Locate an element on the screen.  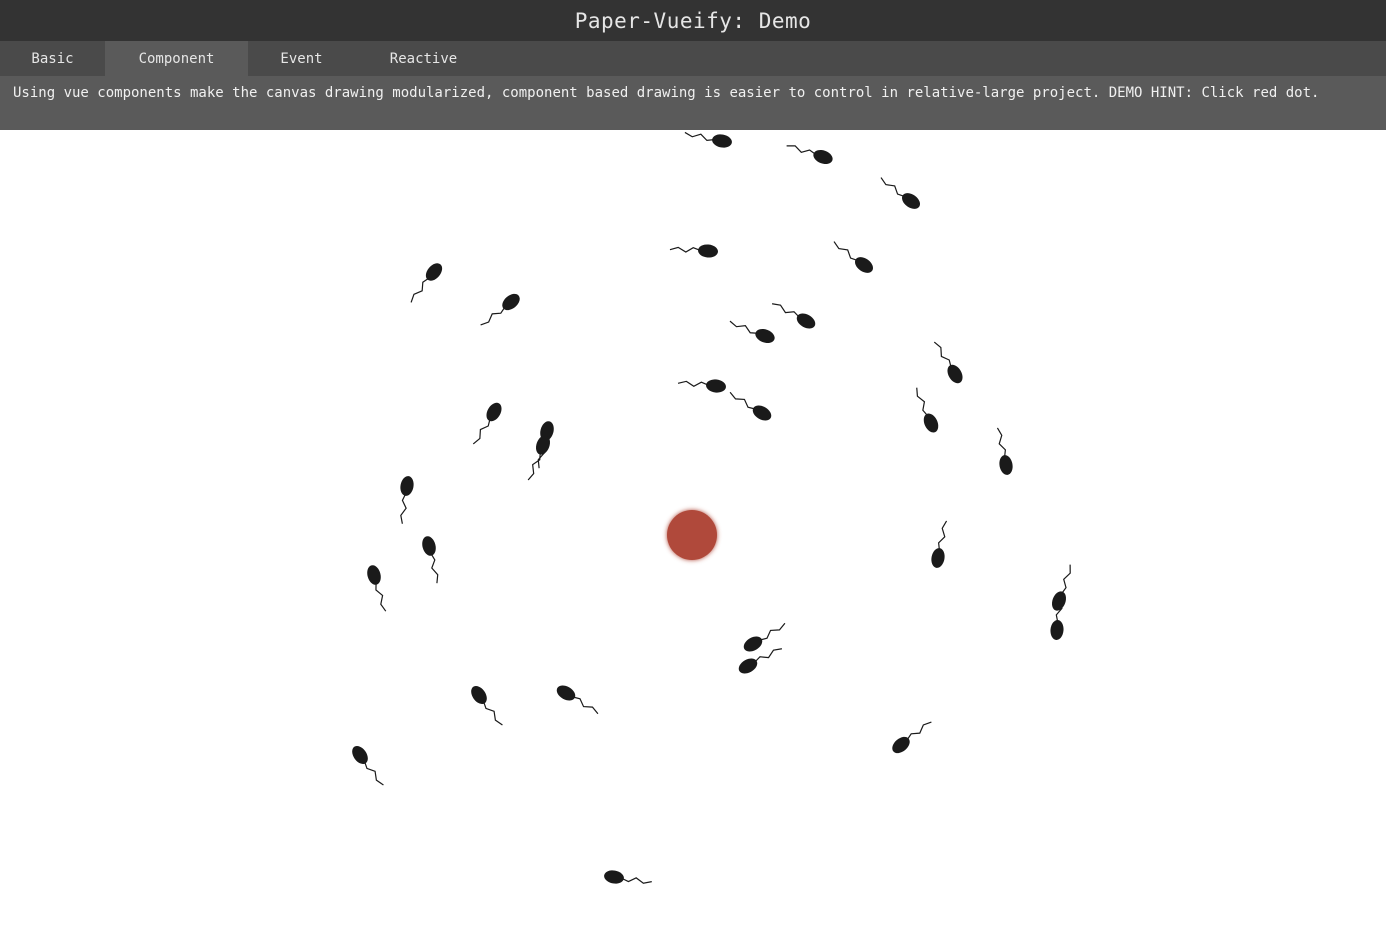
red-dot-button is located at coordinates (692, 535).